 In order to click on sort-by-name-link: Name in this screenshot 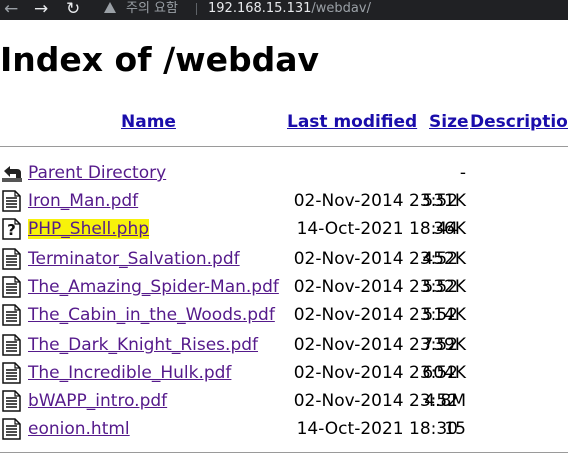, I will do `click(148, 122)`.